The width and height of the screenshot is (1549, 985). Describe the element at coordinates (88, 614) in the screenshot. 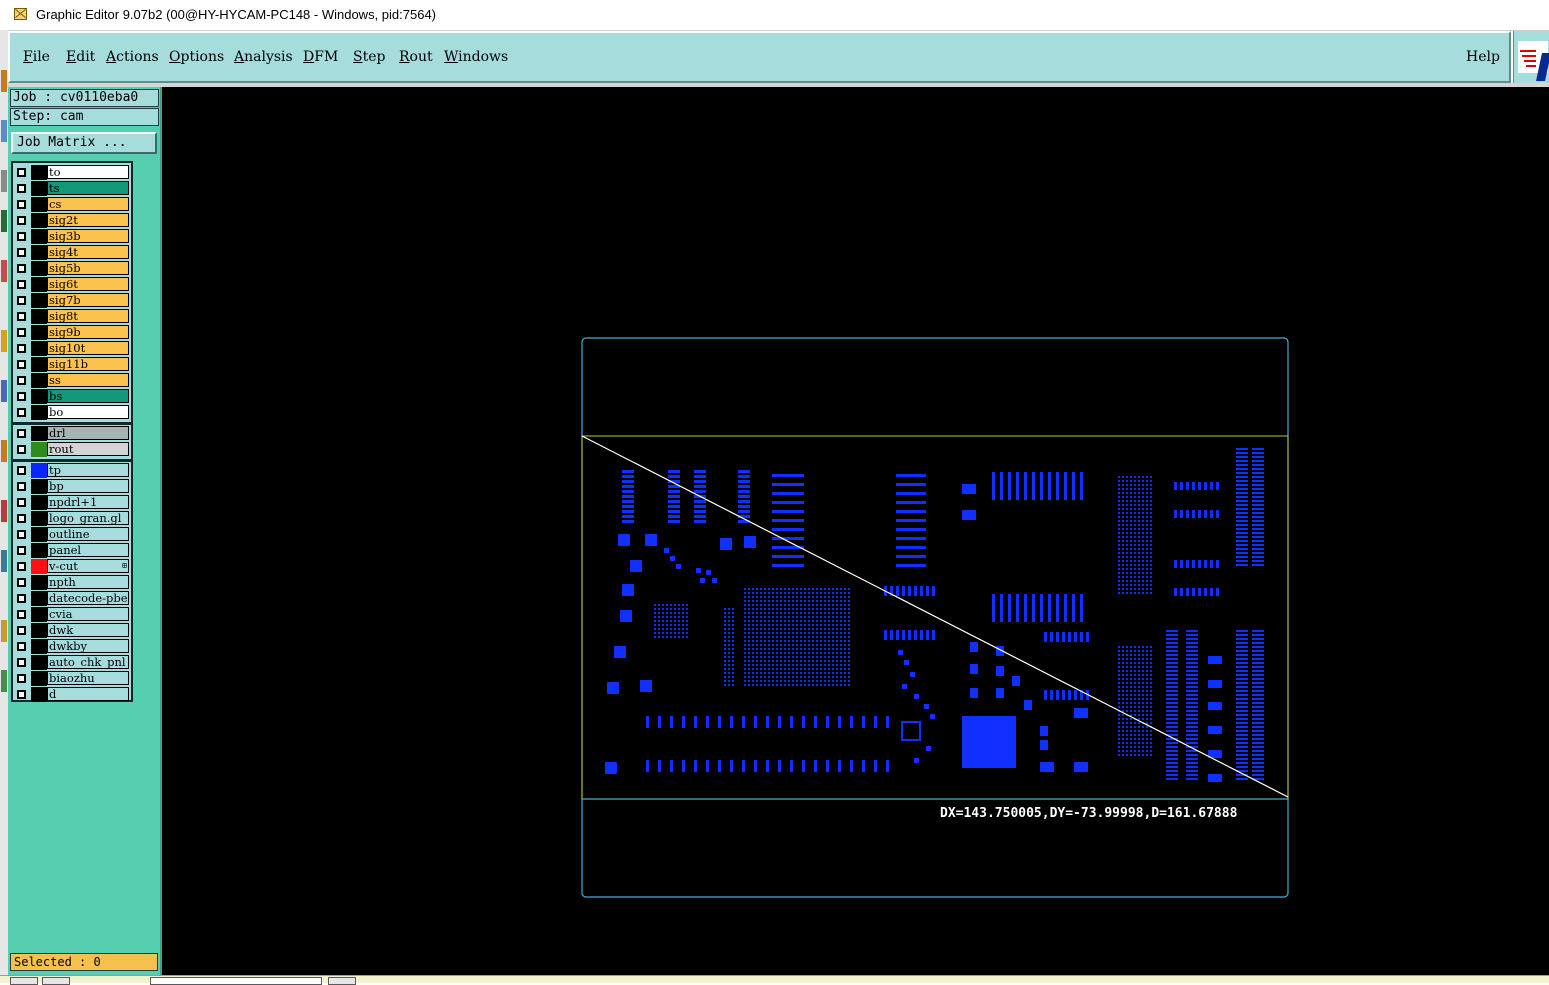

I see `layer-name: cvia` at that location.